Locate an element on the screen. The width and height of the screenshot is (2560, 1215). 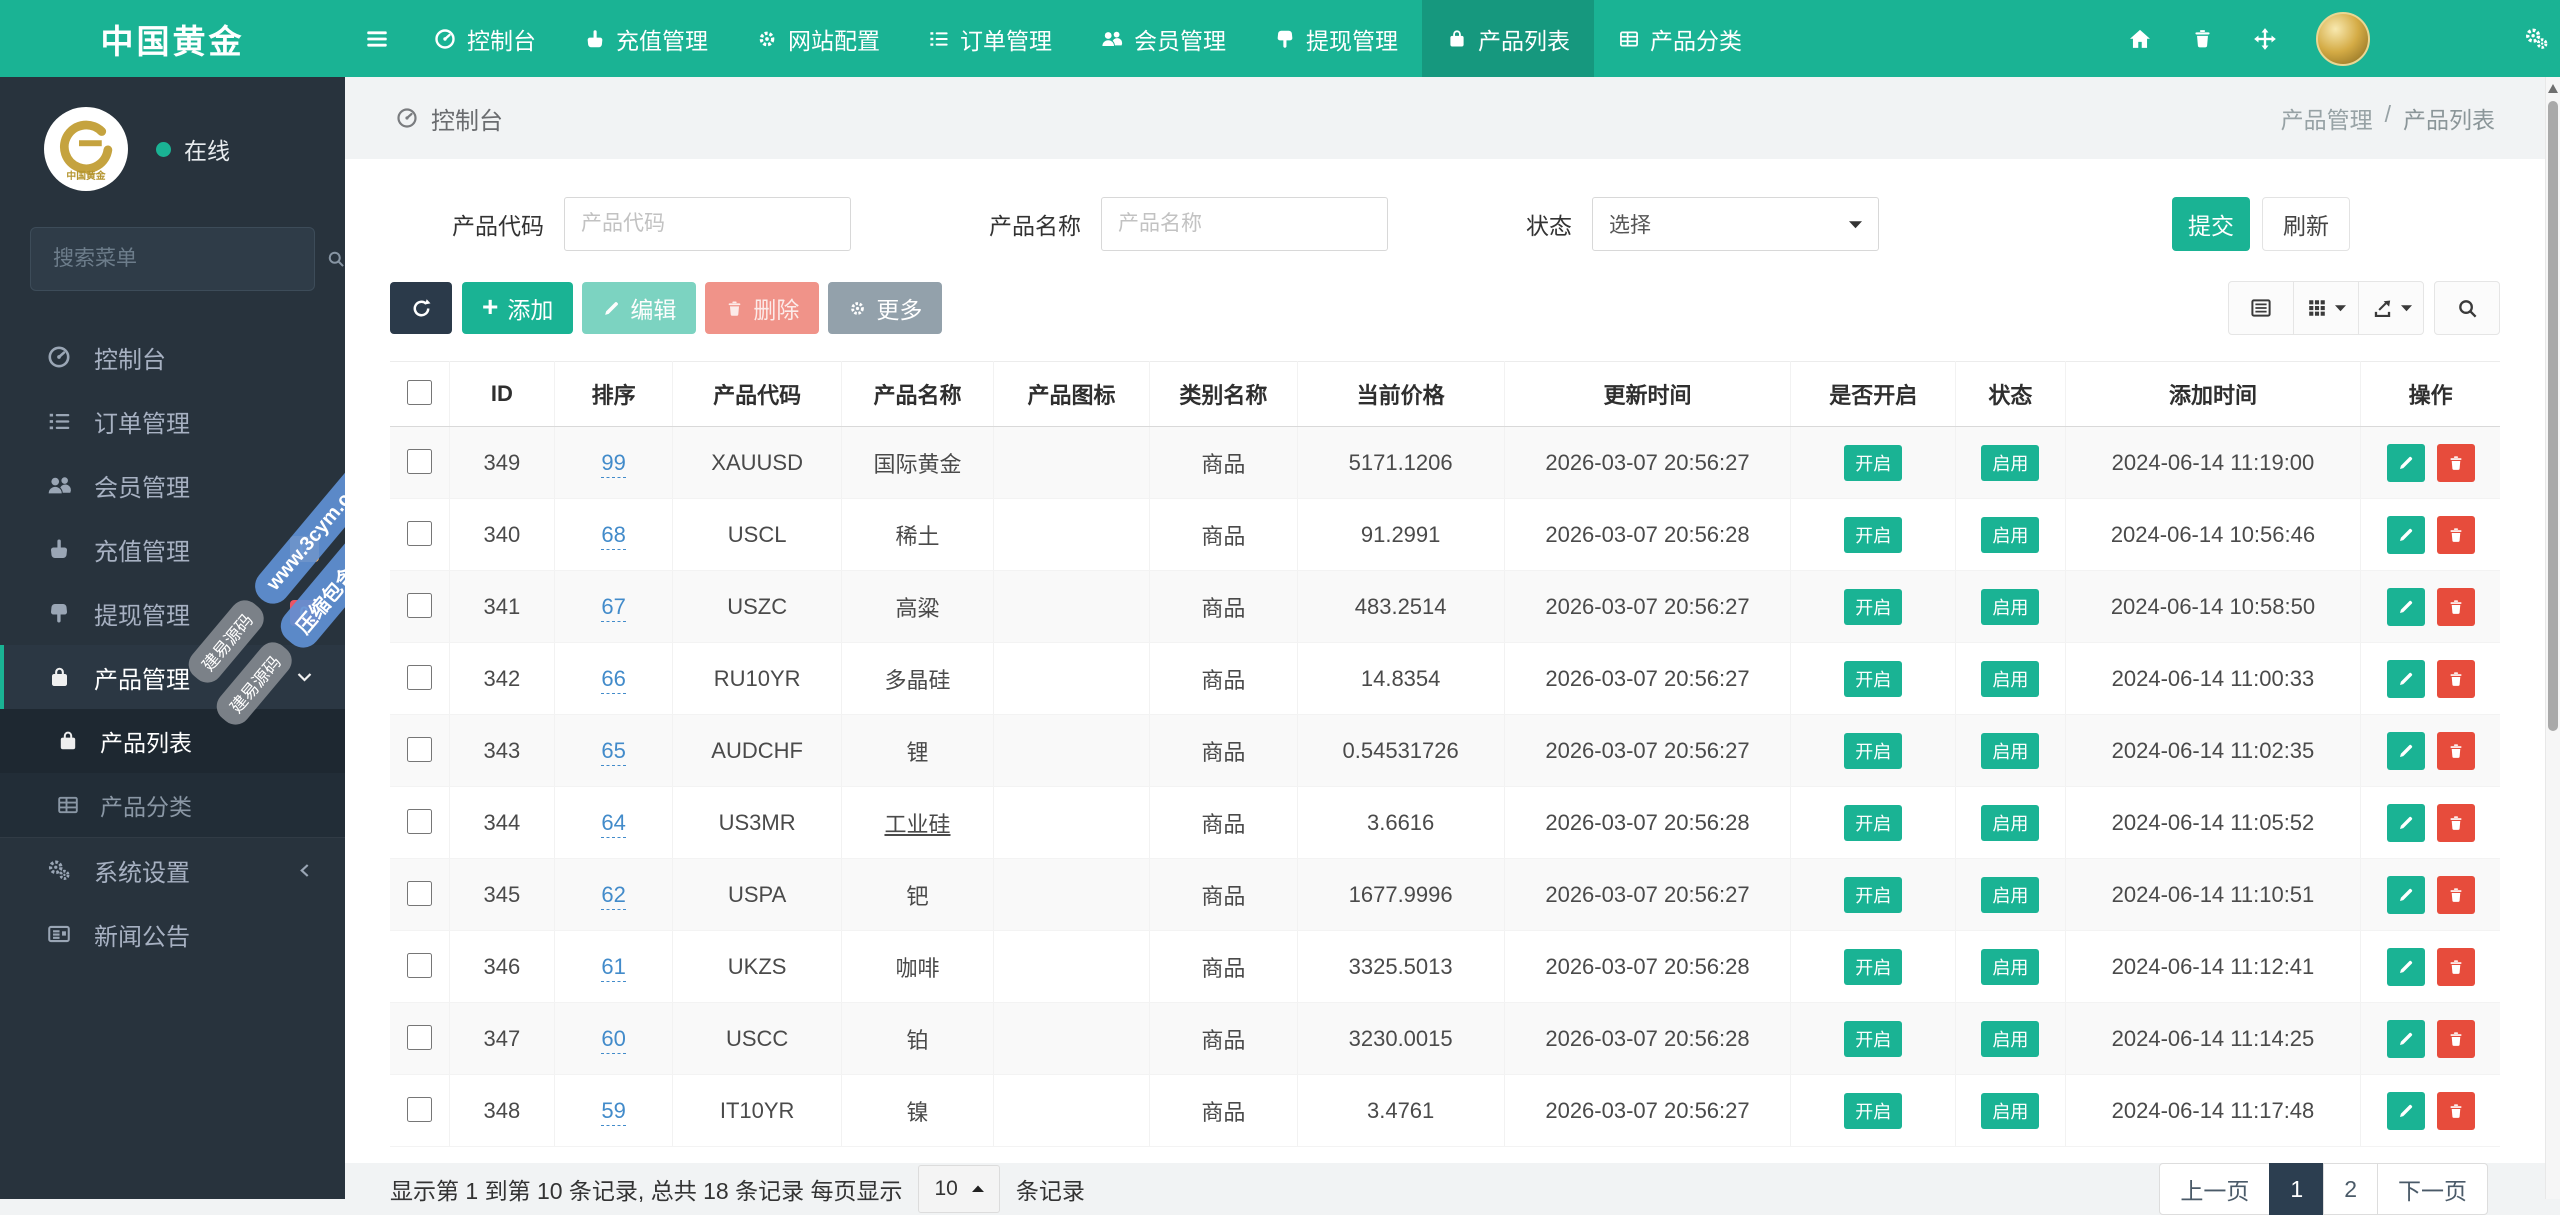
select-all-checkbox is located at coordinates (419, 392).